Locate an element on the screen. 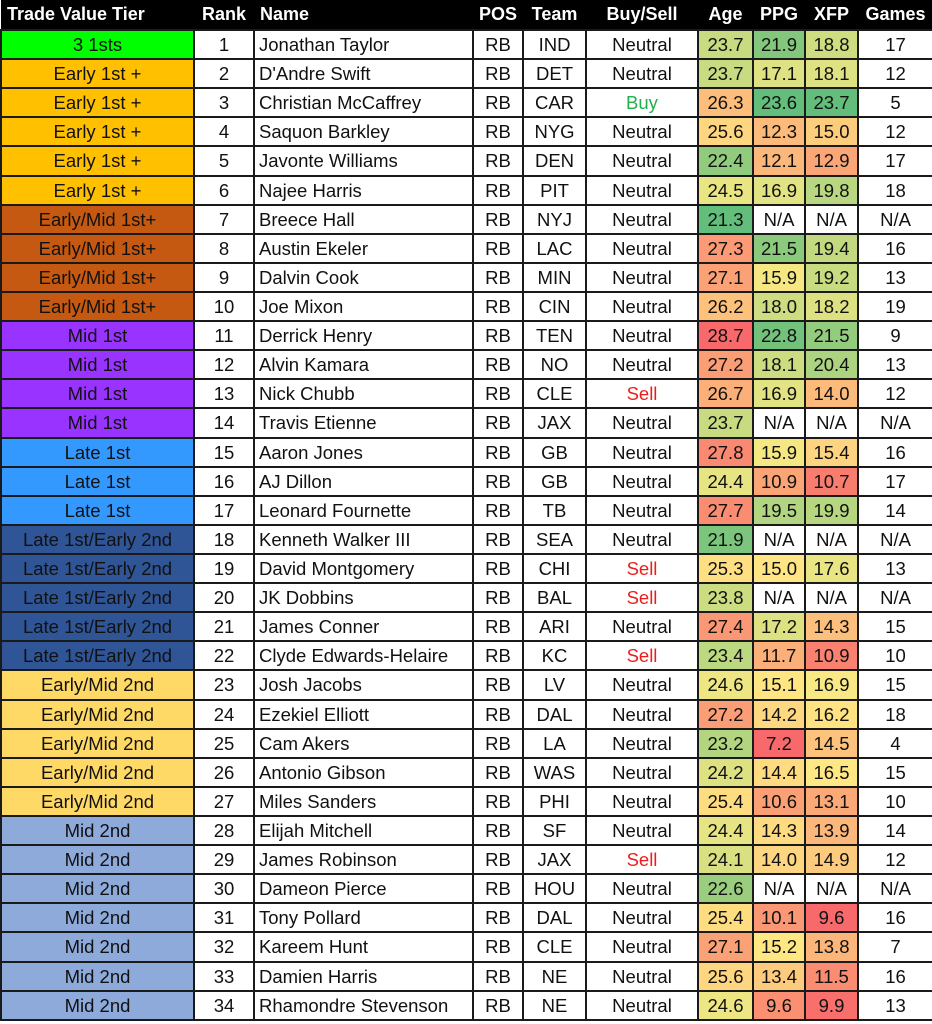 The width and height of the screenshot is (932, 1024). player-name-cell: JK Dobbins is located at coordinates (363, 598).